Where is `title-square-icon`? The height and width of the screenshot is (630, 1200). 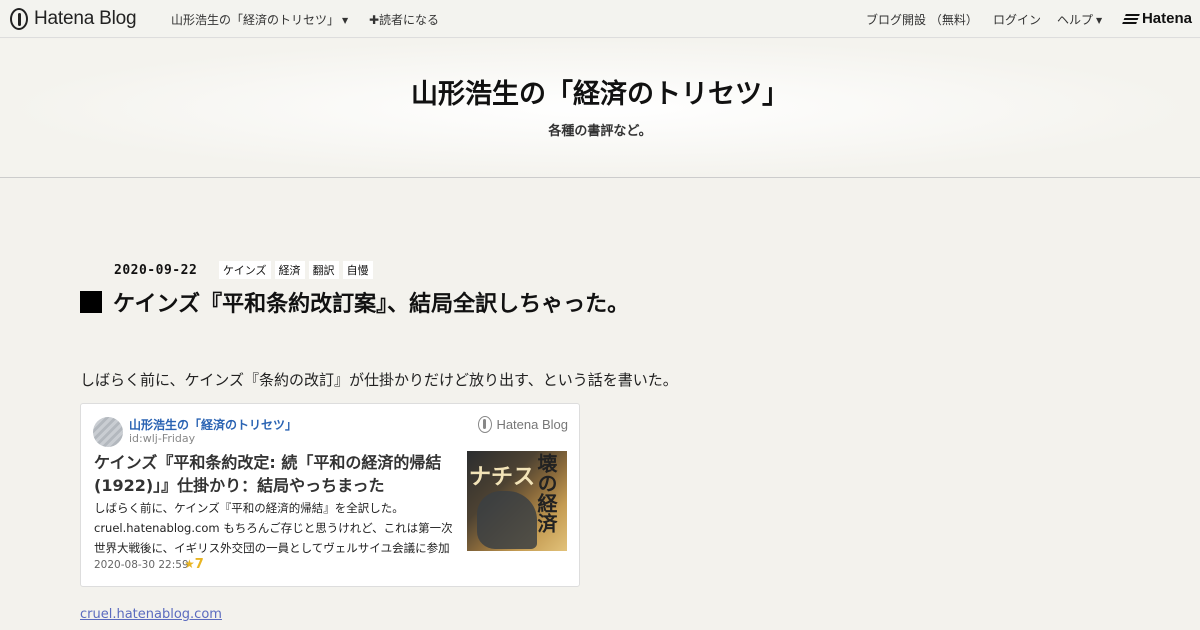 title-square-icon is located at coordinates (91, 302).